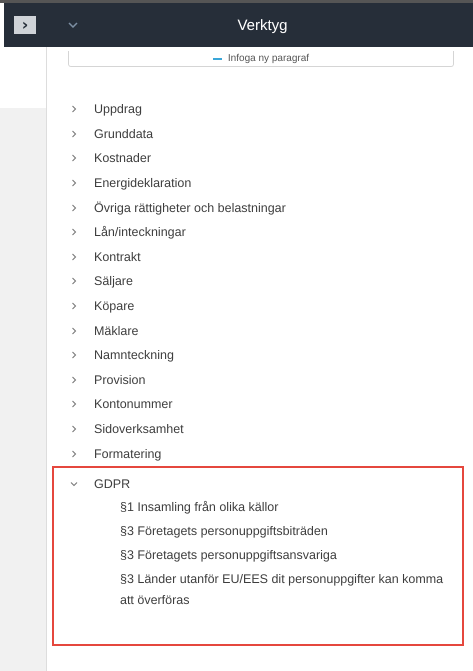 Image resolution: width=473 pixels, height=671 pixels. What do you see at coordinates (133, 404) in the screenshot?
I see `tree-item: Kontonummer` at bounding box center [133, 404].